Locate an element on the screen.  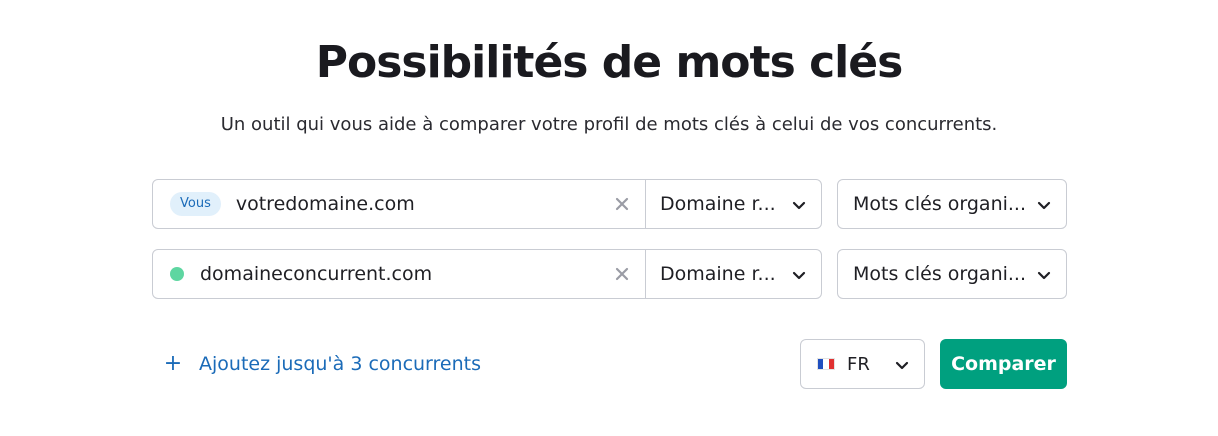
domain-input: Vous votredomaine.com is located at coordinates (399, 204).